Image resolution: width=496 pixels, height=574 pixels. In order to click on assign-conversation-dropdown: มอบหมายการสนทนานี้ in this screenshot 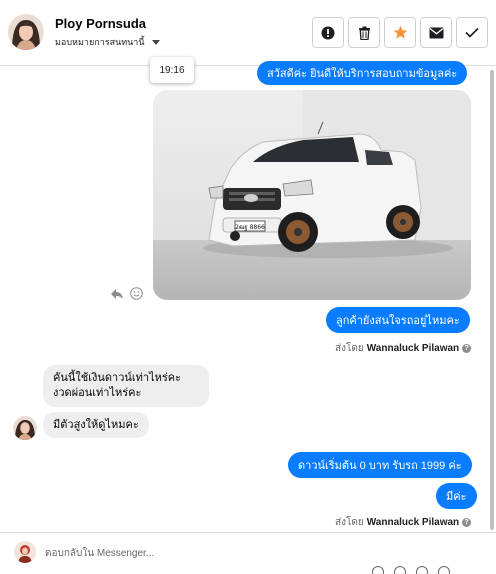, I will do `click(107, 42)`.